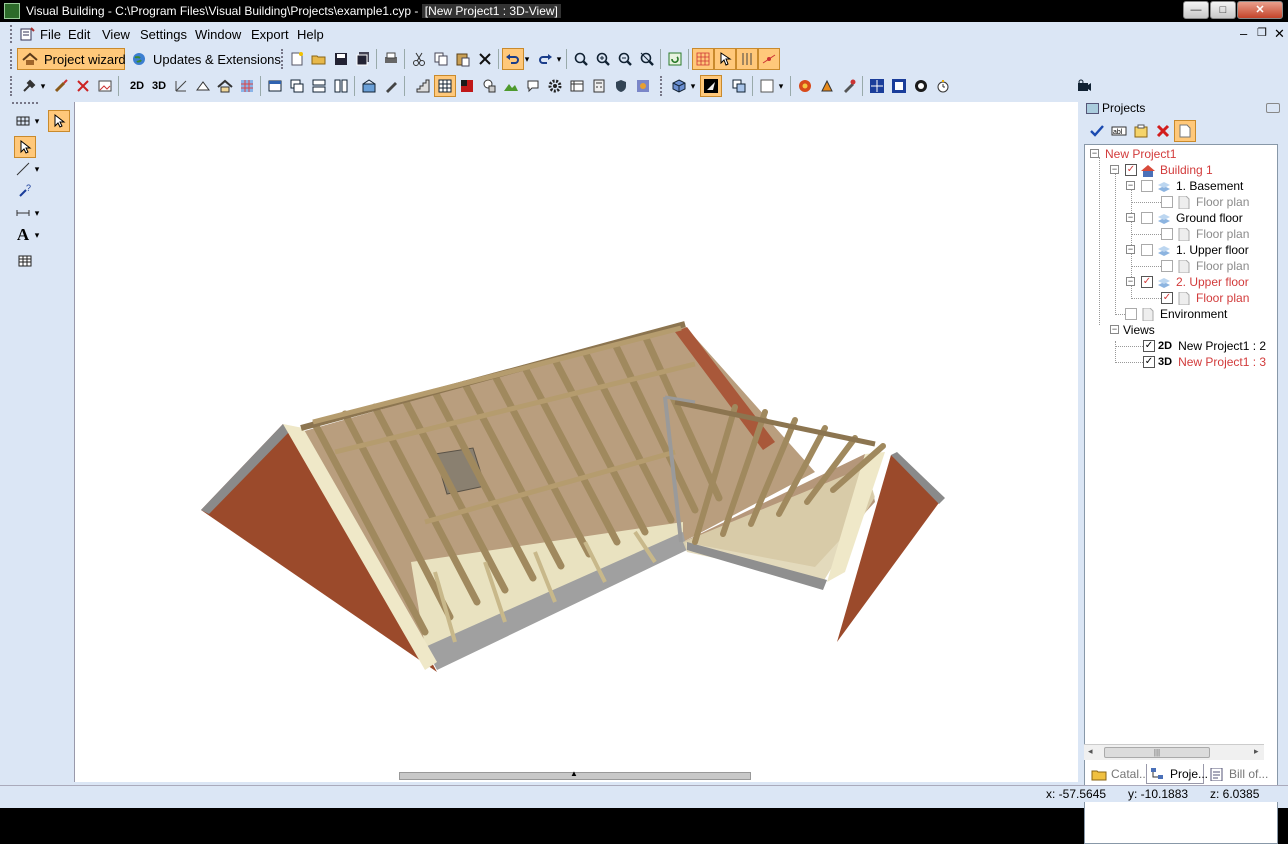 The width and height of the screenshot is (1288, 844). What do you see at coordinates (27, 34) in the screenshot?
I see `mdi-document-icon` at bounding box center [27, 34].